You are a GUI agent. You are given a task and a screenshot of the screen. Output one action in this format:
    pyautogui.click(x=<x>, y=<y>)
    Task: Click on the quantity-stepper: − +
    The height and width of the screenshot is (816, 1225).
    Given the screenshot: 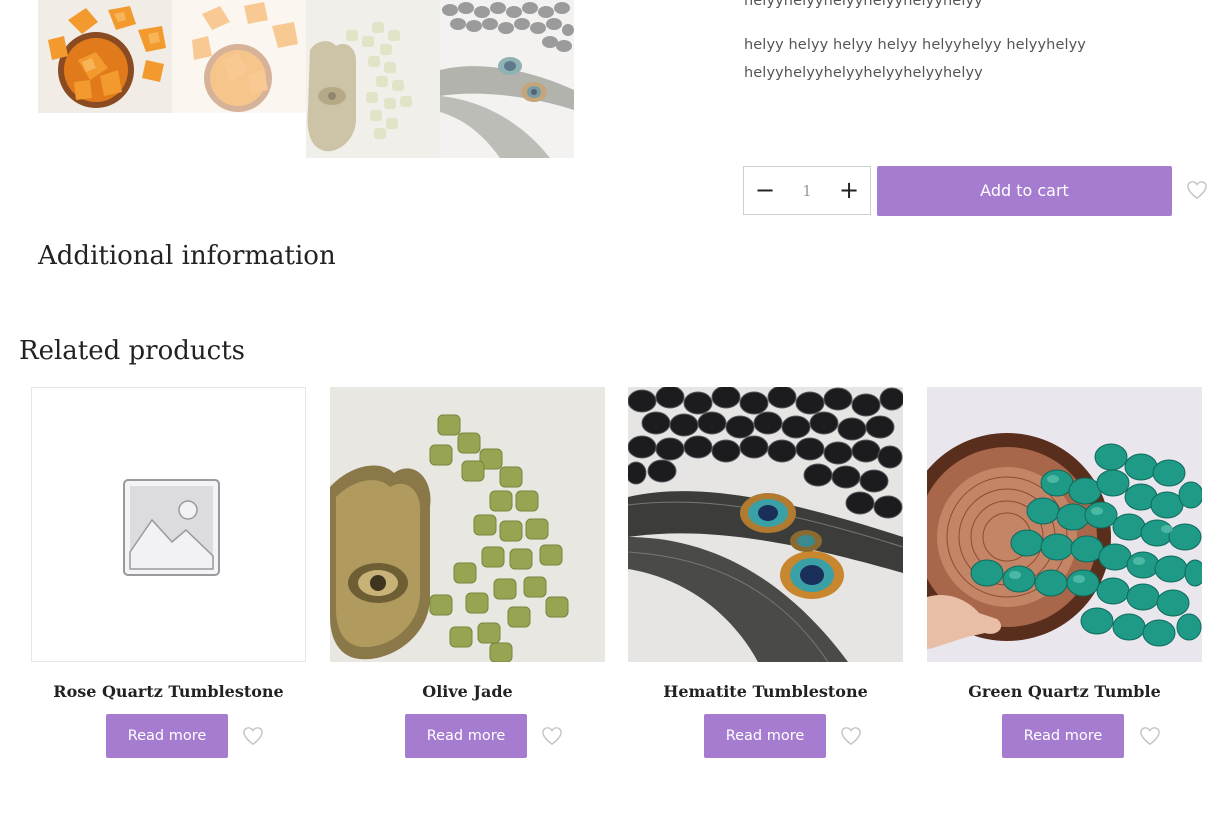 What is the action you would take?
    pyautogui.click(x=807, y=190)
    